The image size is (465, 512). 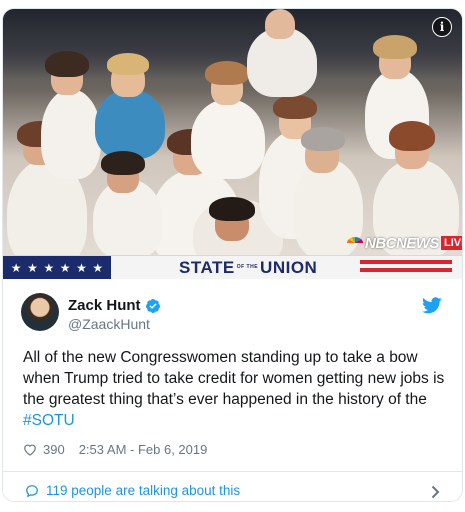 What do you see at coordinates (152, 305) in the screenshot?
I see `verified-badge-icon` at bounding box center [152, 305].